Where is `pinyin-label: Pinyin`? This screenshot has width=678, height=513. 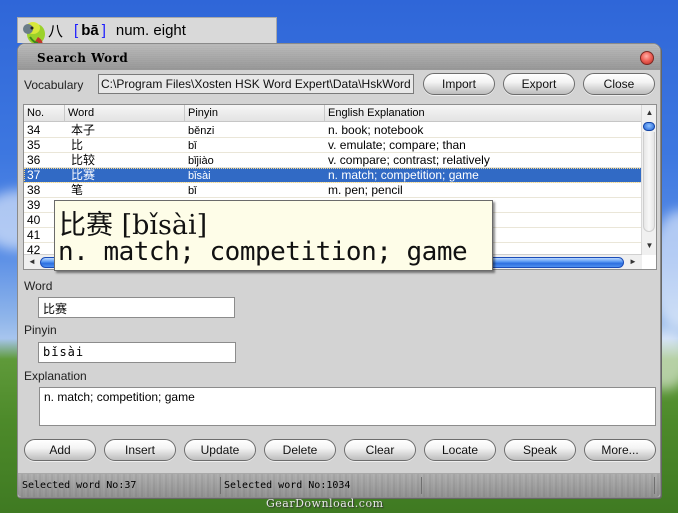 pinyin-label: Pinyin is located at coordinates (40, 330).